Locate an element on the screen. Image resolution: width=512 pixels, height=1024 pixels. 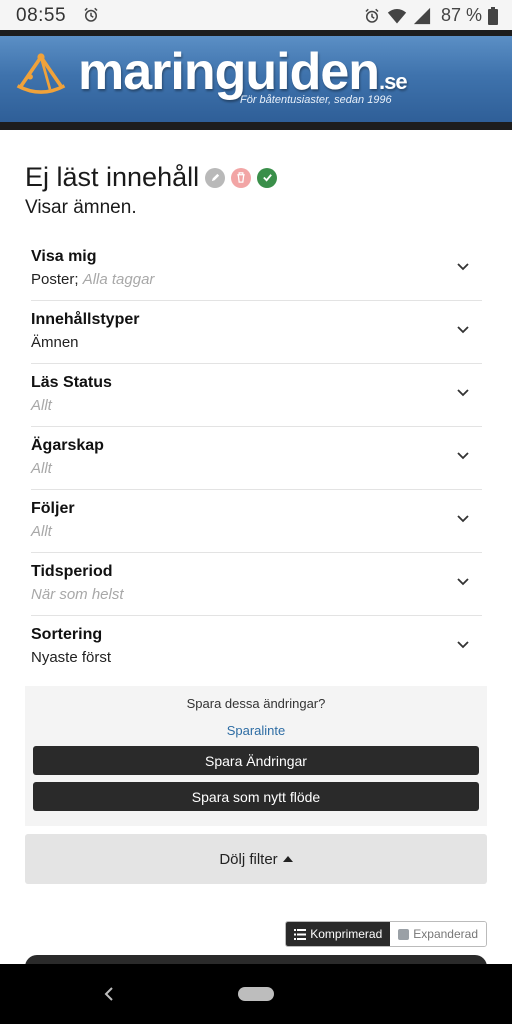
filter-value: Poster; Alla taggar is located at coordinates (256, 279).